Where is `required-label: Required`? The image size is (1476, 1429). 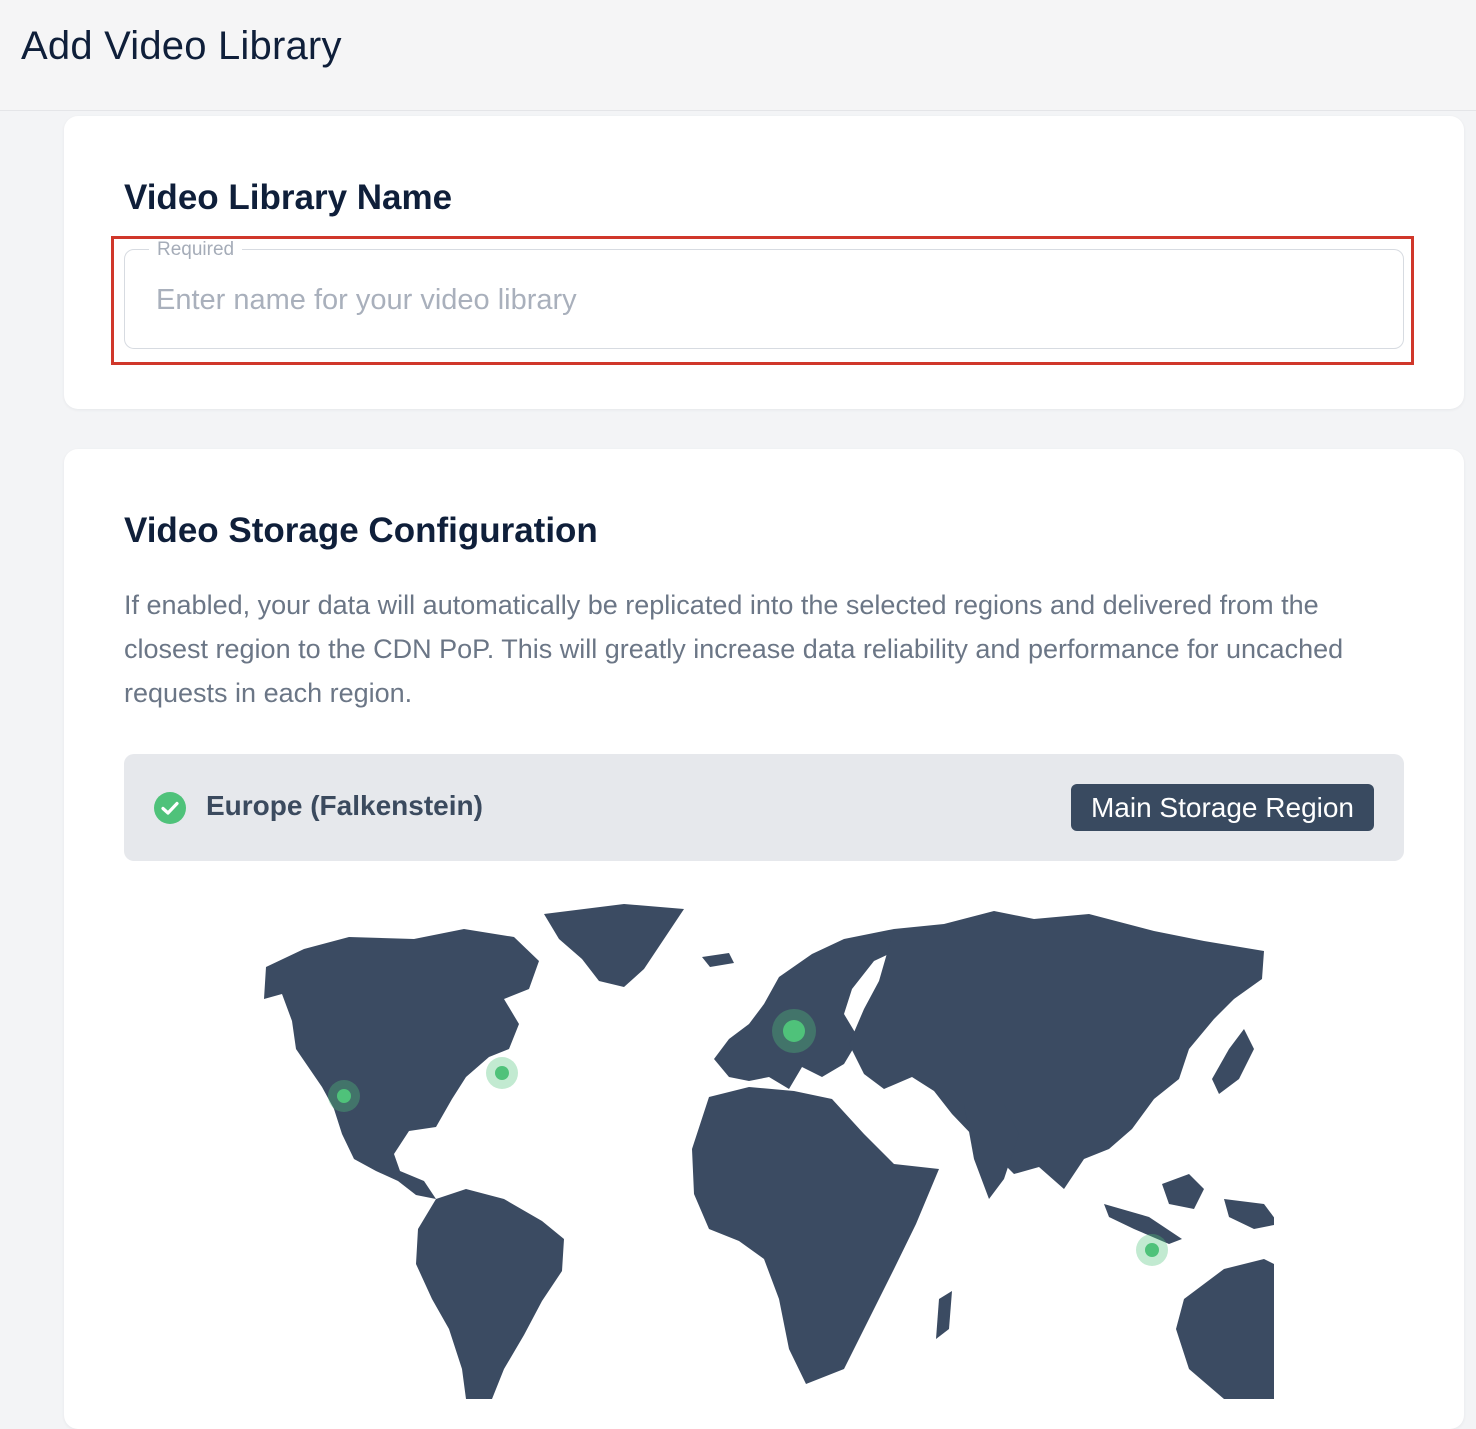
required-label: Required is located at coordinates (196, 250).